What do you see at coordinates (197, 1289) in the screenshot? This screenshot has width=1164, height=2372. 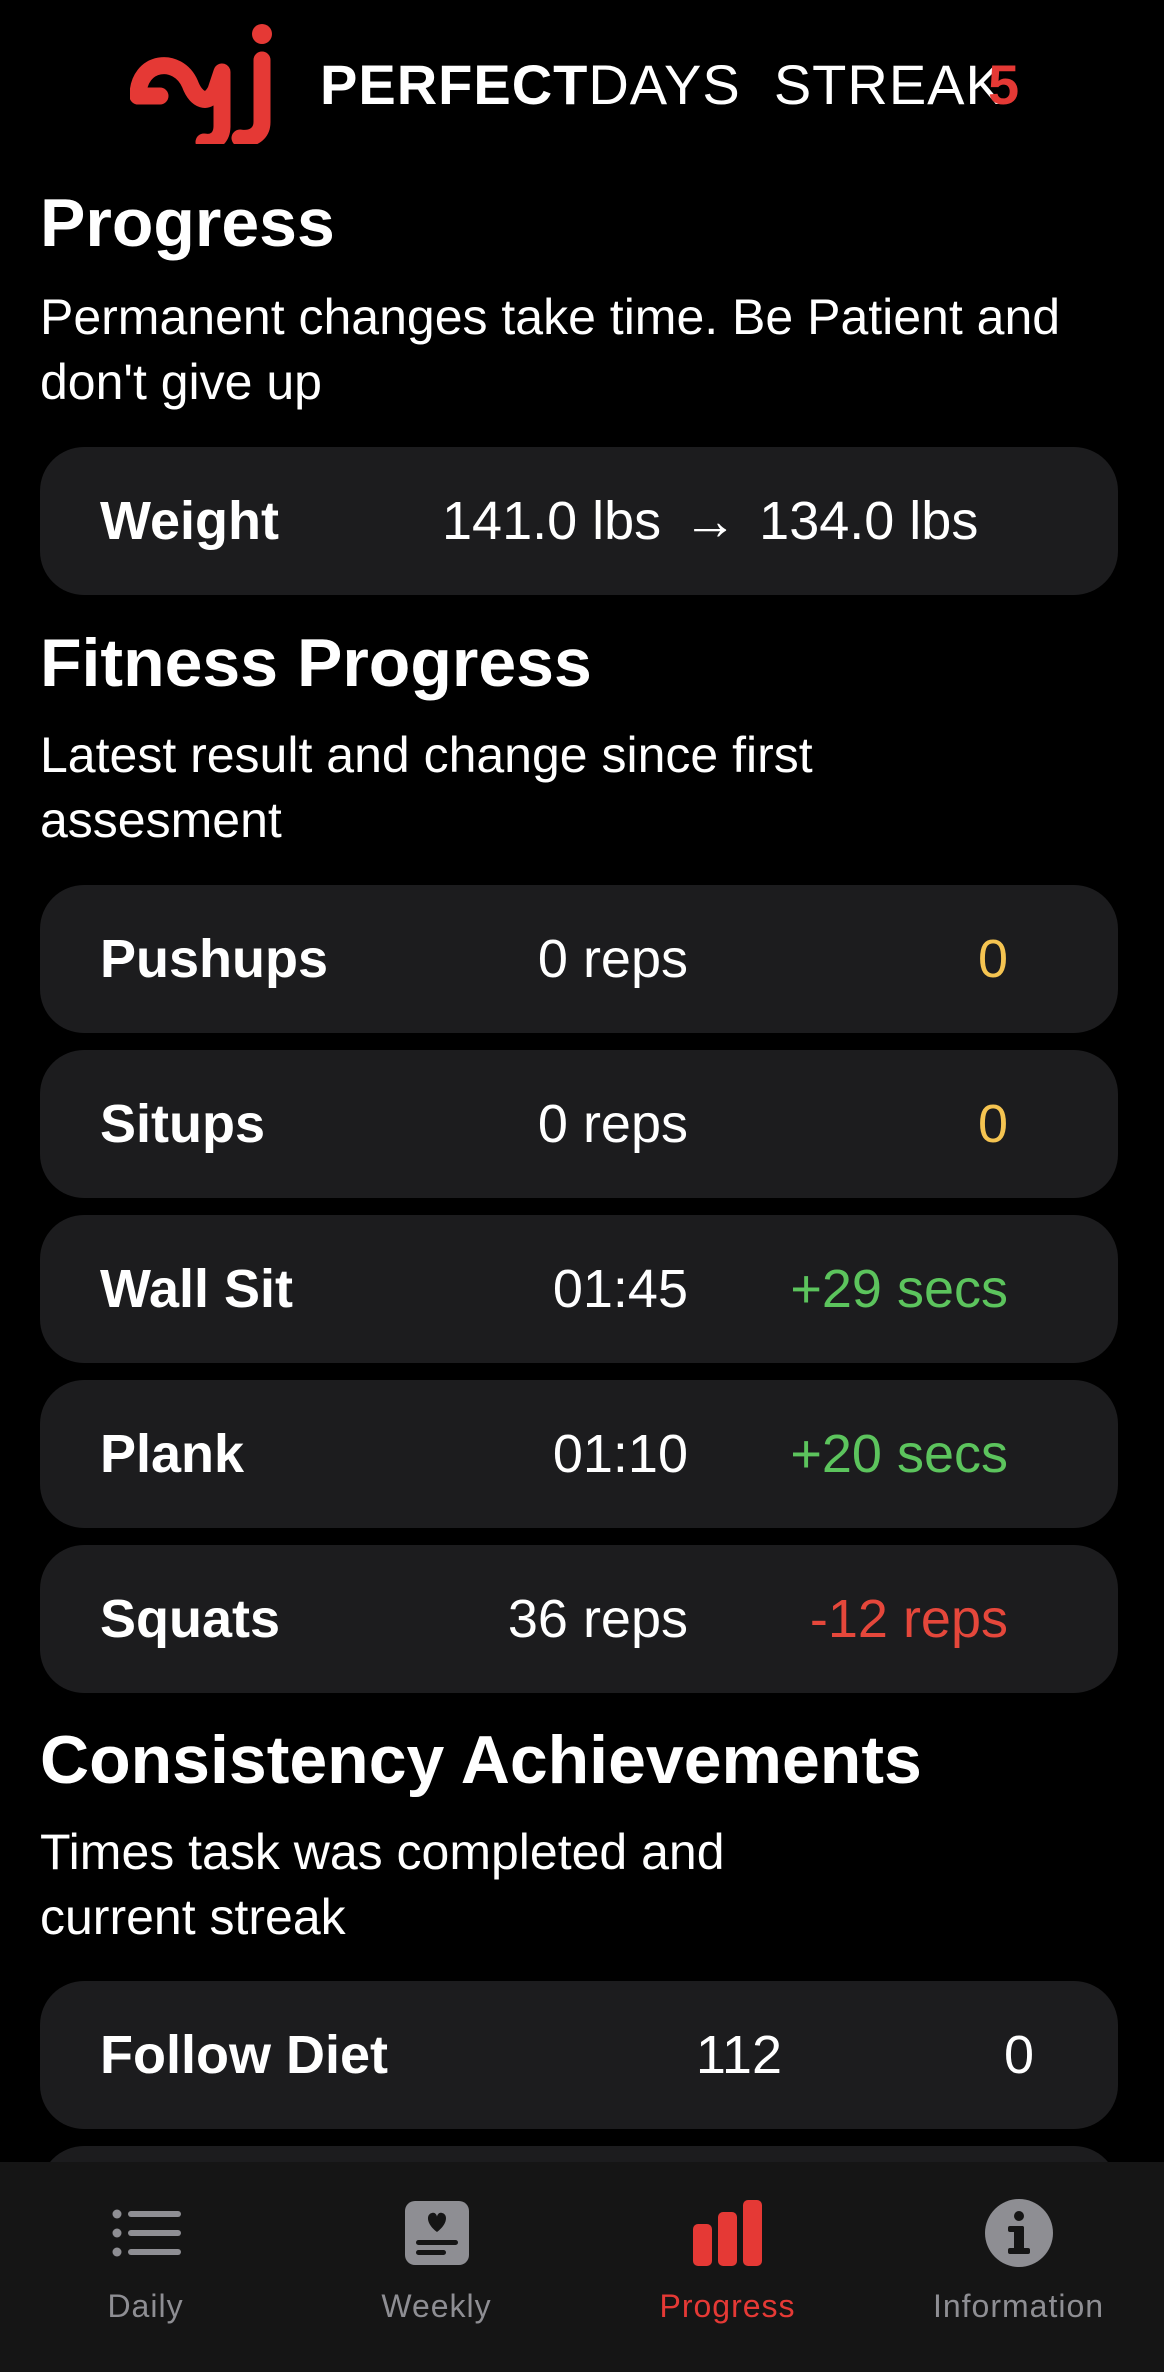 I see `fitness-row-label: Wall Sit` at bounding box center [197, 1289].